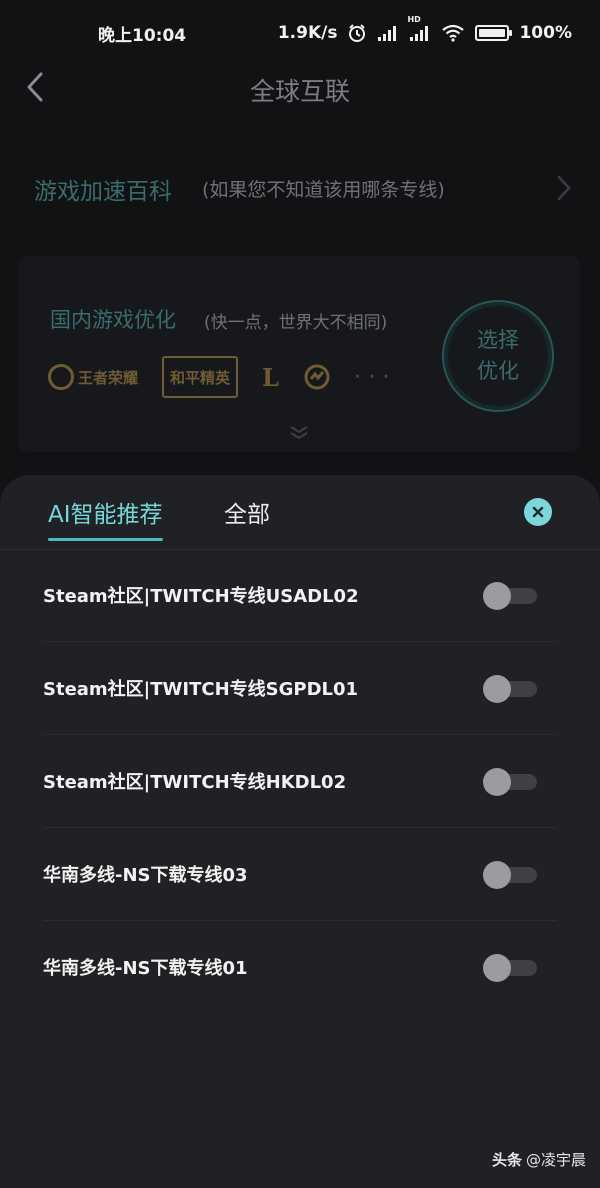 The image size is (600, 1188). What do you see at coordinates (414, 19) in the screenshot?
I see `hd-label: HD` at bounding box center [414, 19].